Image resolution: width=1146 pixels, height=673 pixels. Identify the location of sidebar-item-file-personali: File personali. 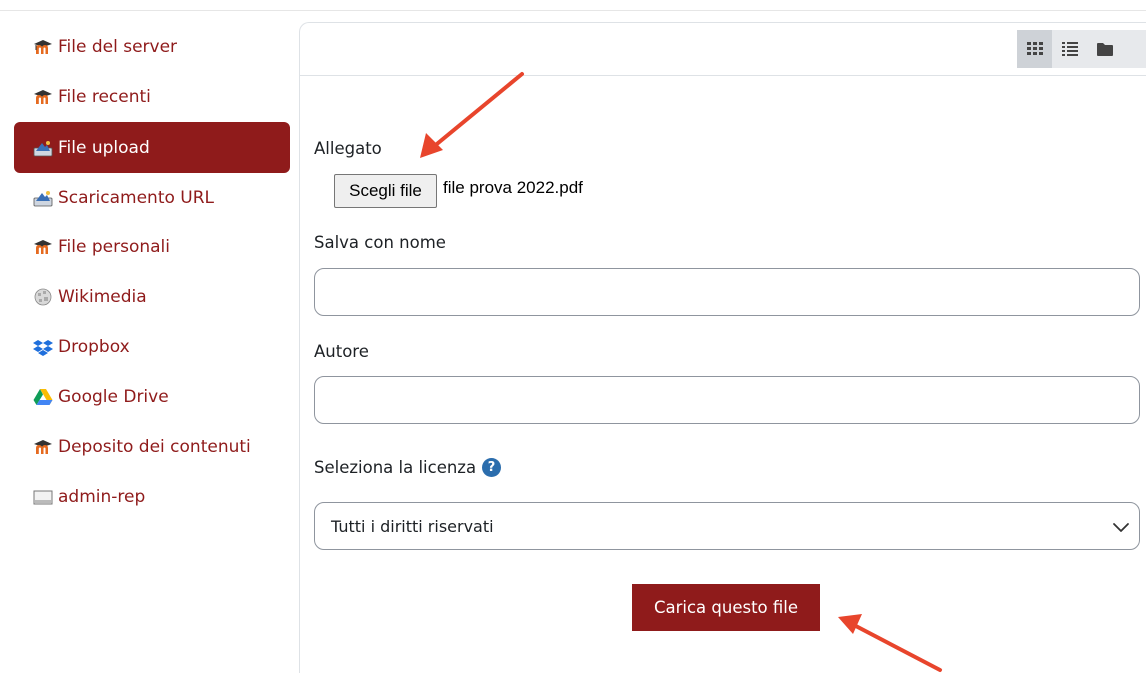
(152, 247).